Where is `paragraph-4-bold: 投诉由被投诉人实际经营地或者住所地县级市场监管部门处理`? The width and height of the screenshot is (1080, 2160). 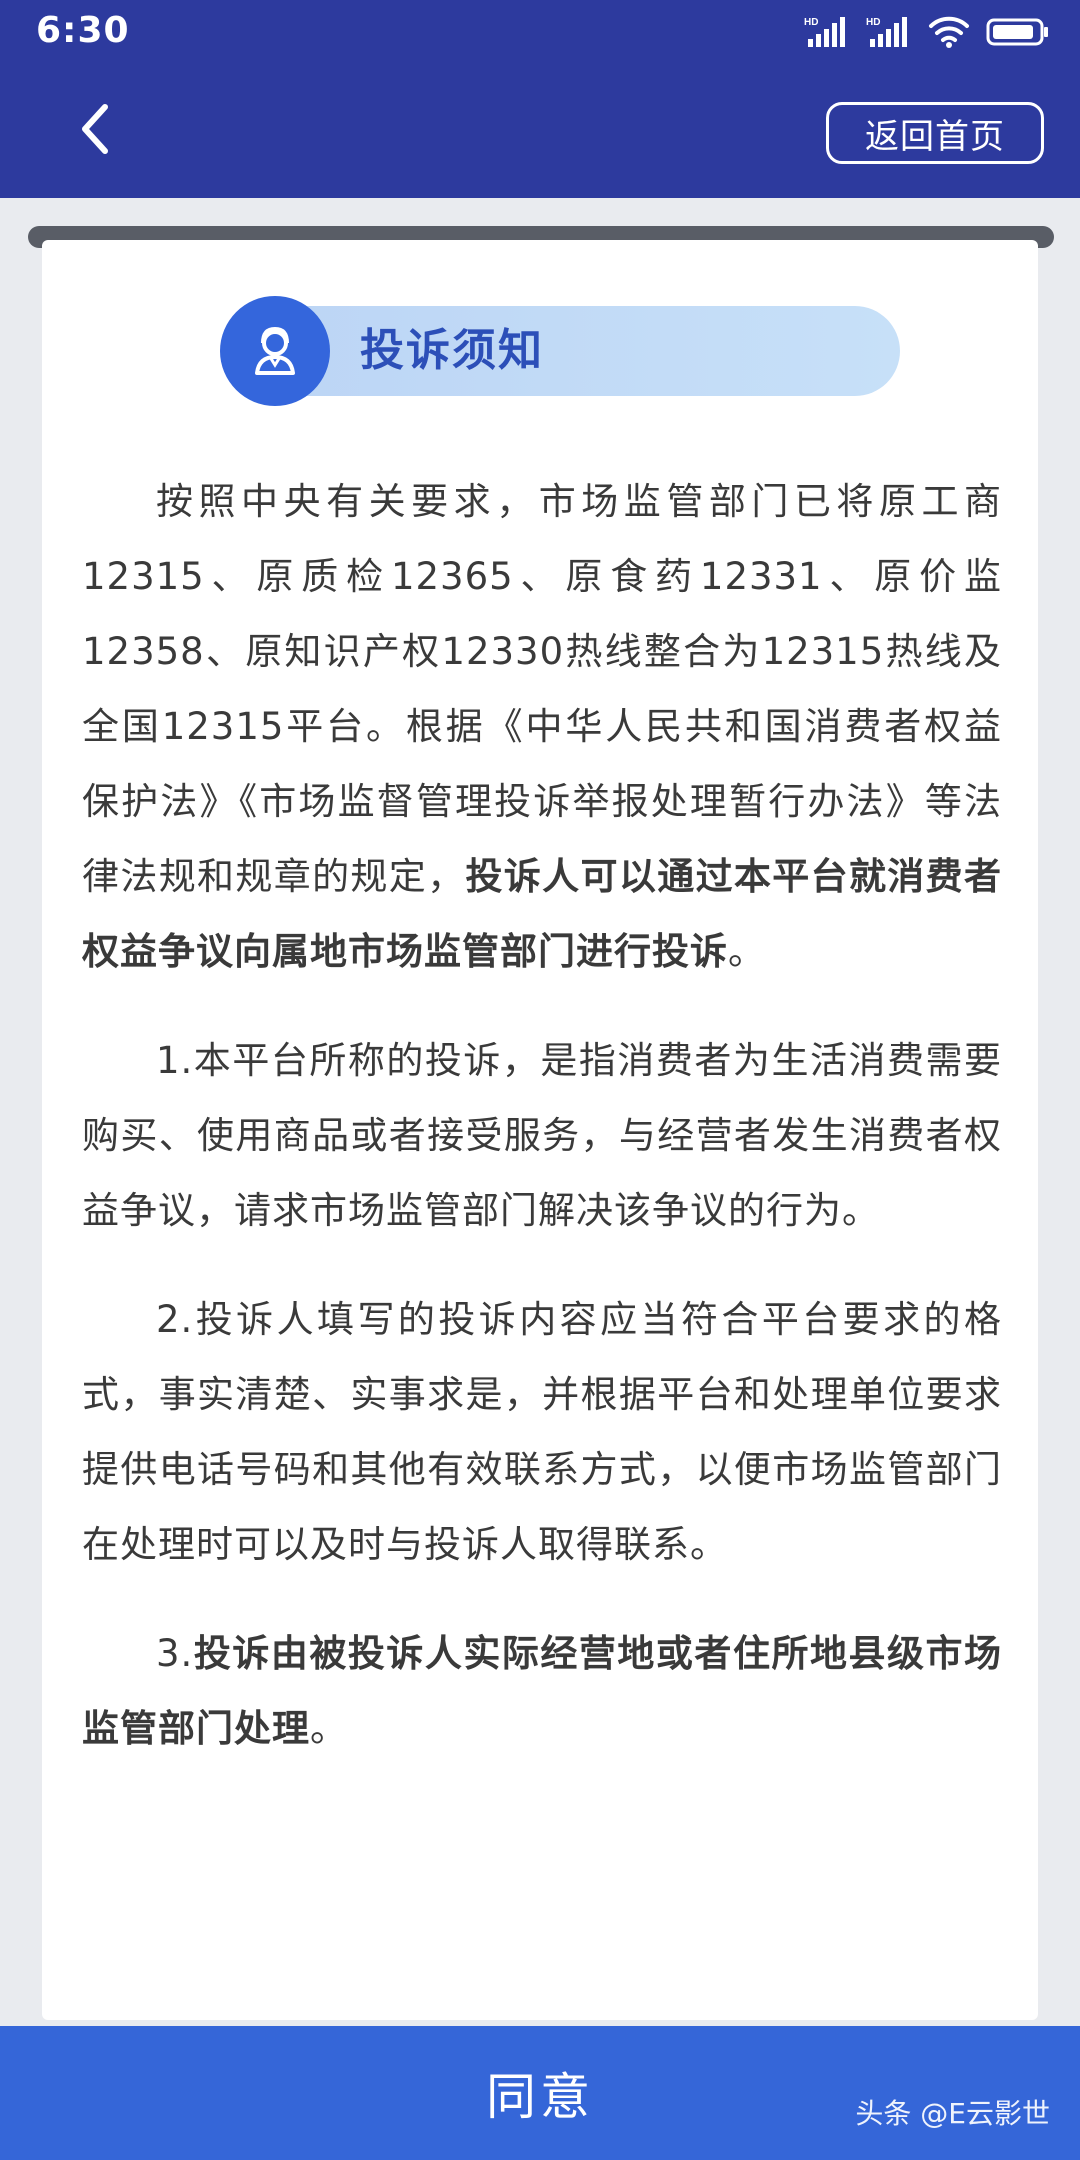
paragraph-4-bold: 投诉由被投诉人实际经营地或者住所地县级市场监管部门处理 is located at coordinates (542, 1691).